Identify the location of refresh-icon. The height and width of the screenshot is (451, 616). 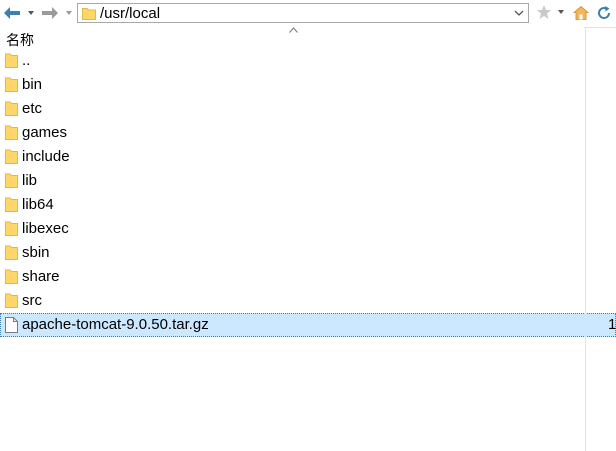
(604, 13).